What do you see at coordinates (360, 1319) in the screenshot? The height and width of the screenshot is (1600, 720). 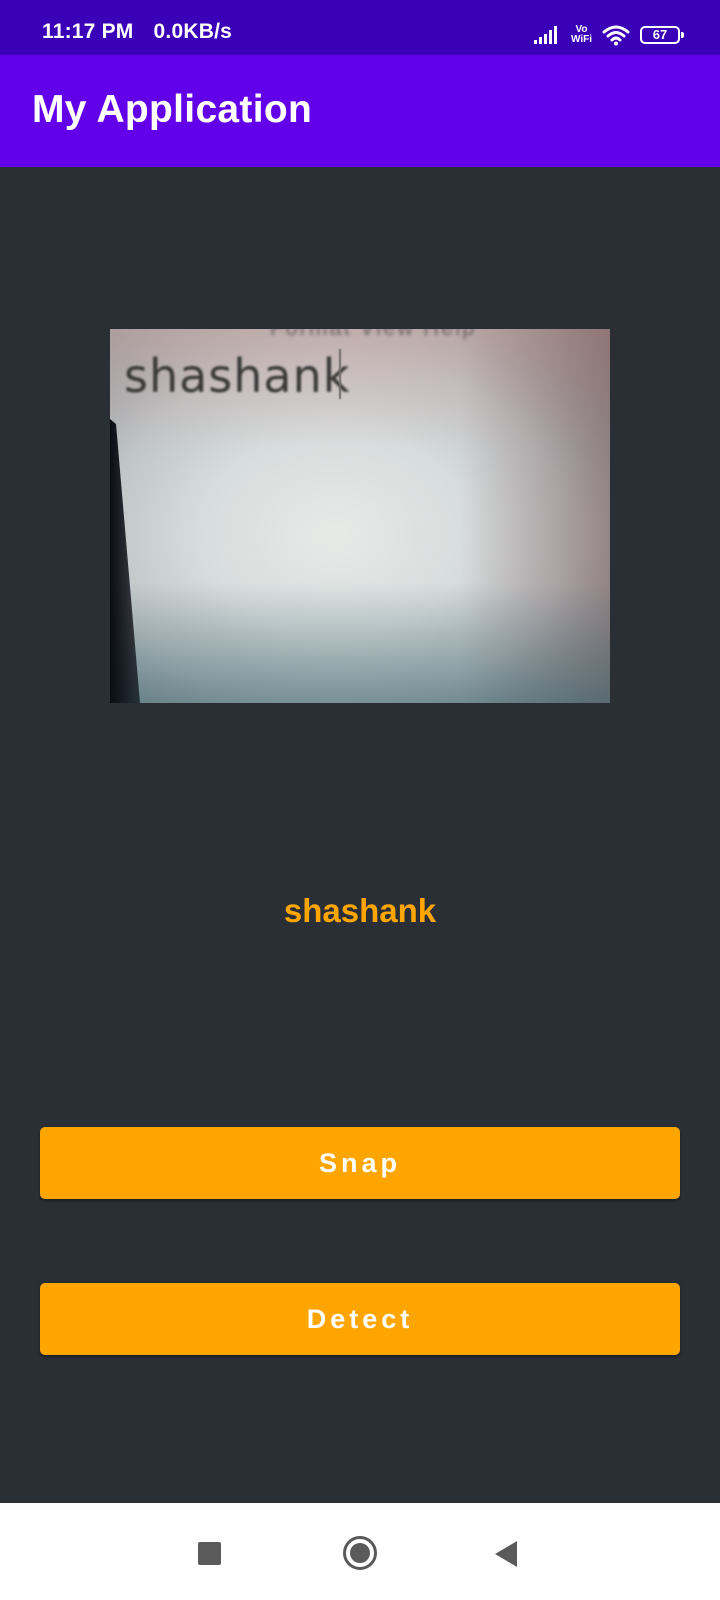 I see `detect-button: Detect` at bounding box center [360, 1319].